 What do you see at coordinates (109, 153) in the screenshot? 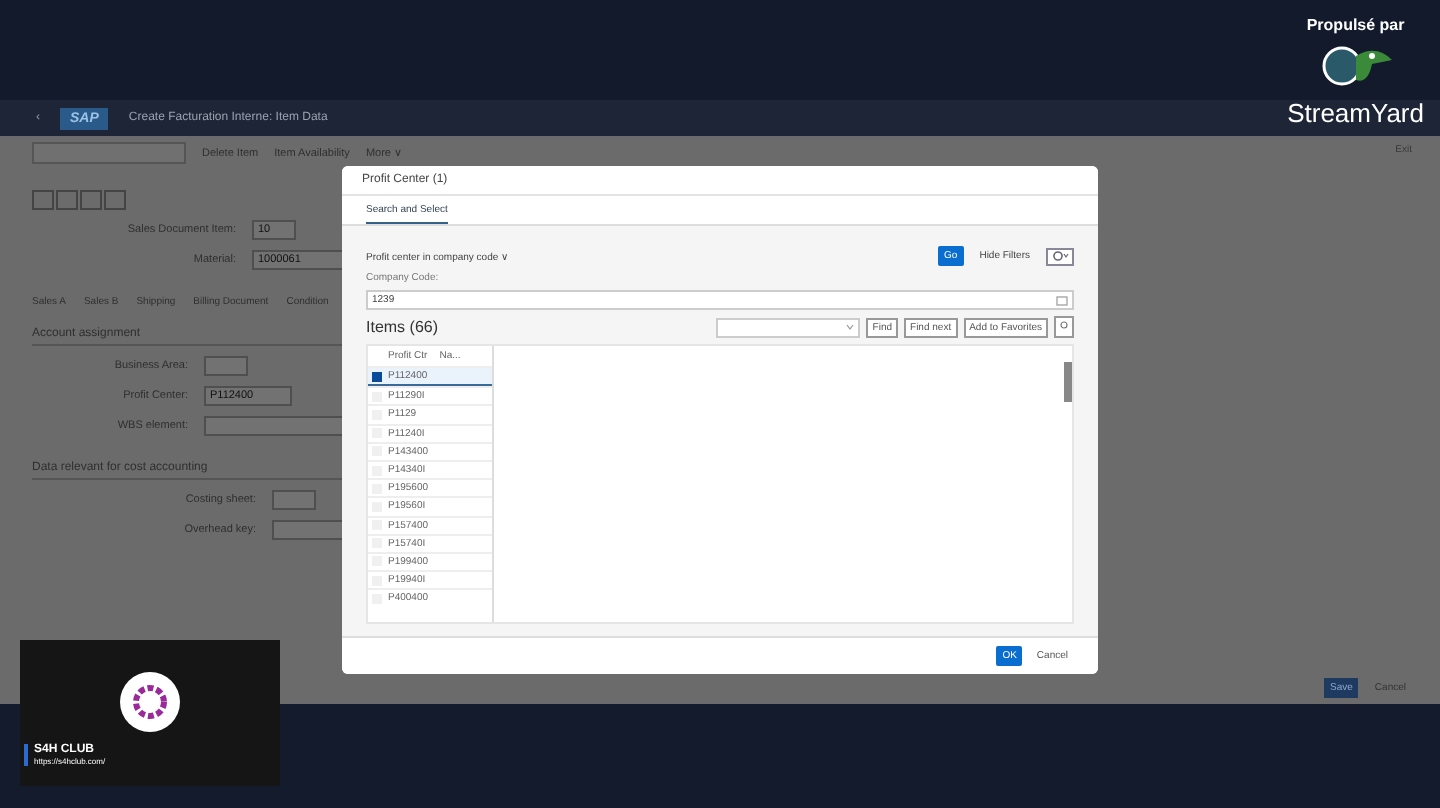
I see `dropdown-field` at bounding box center [109, 153].